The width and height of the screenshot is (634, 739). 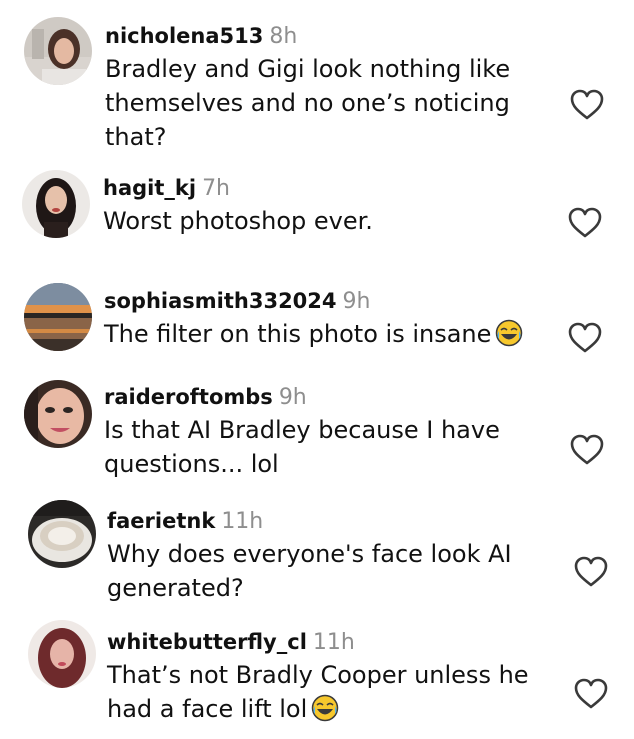 I want to click on profile-photo-sunset-icon, so click(x=58, y=317).